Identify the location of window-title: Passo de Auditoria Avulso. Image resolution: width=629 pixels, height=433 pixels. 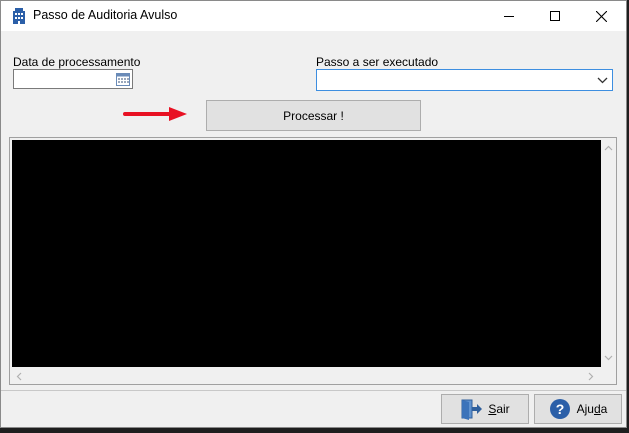
(105, 15).